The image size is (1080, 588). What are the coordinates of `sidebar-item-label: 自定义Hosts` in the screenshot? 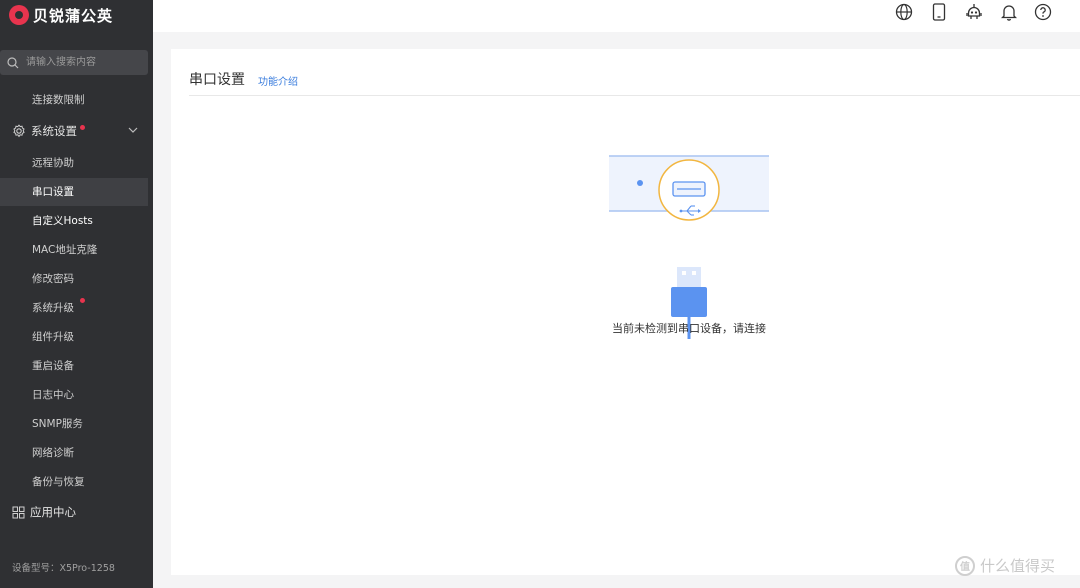 It's located at (62, 221).